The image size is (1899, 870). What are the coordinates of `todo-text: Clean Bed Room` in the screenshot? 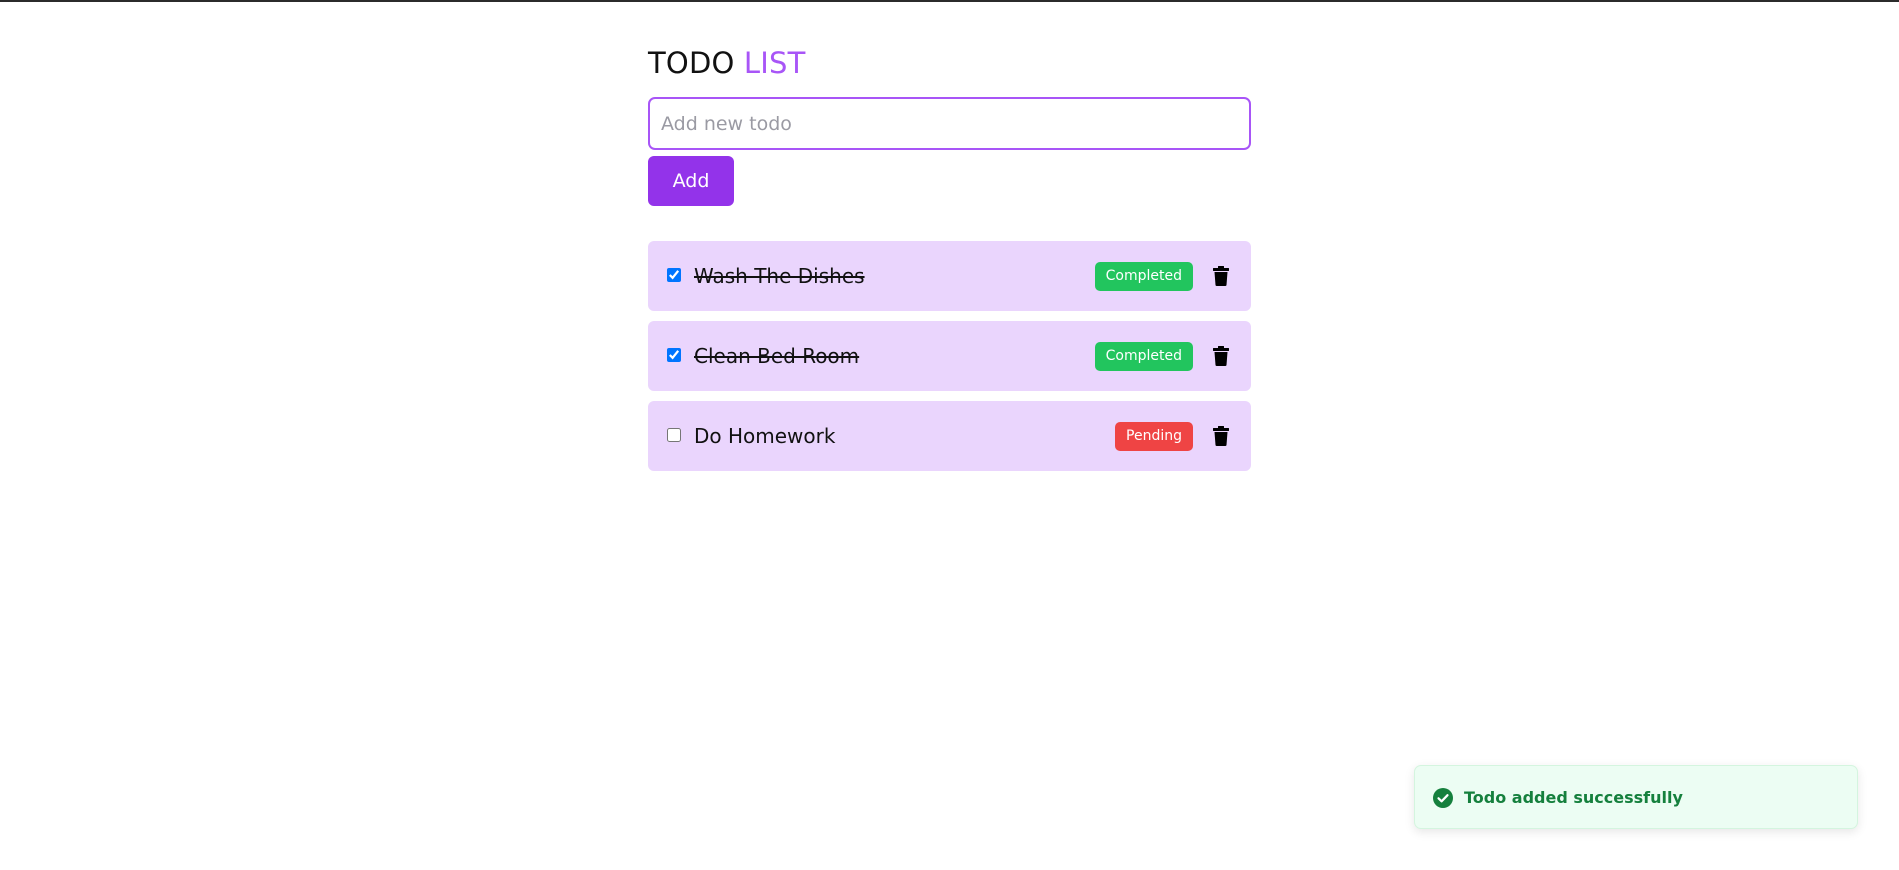 It's located at (777, 356).